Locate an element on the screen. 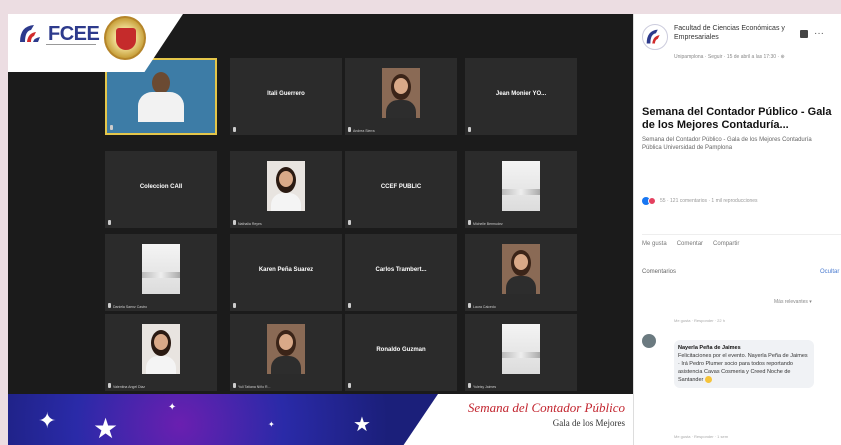 The width and height of the screenshot is (841, 445). participant-tile: Itali Guerrero is located at coordinates (286, 96).